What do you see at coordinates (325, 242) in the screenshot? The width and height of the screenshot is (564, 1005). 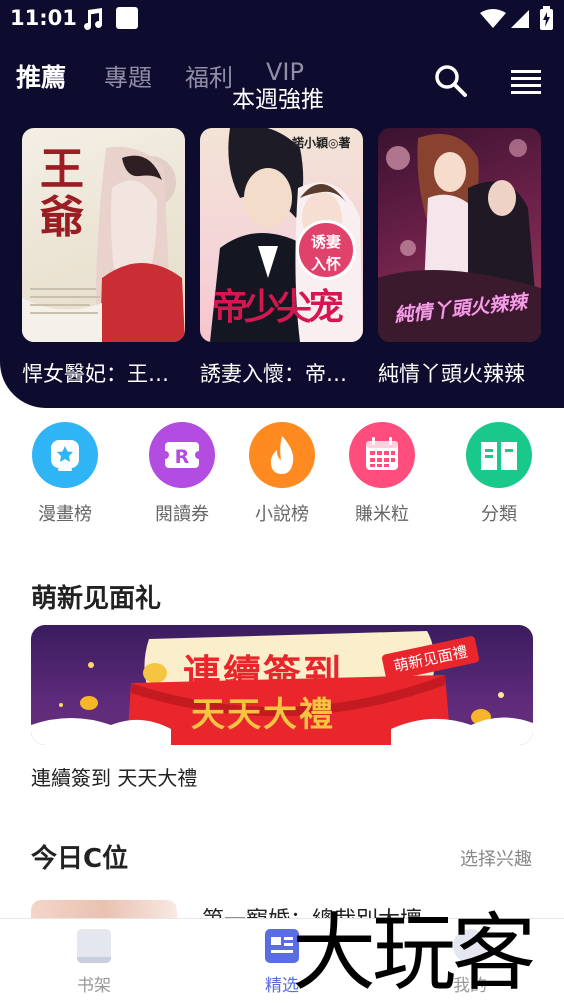 I see `cover-badge-top: 诱妻` at bounding box center [325, 242].